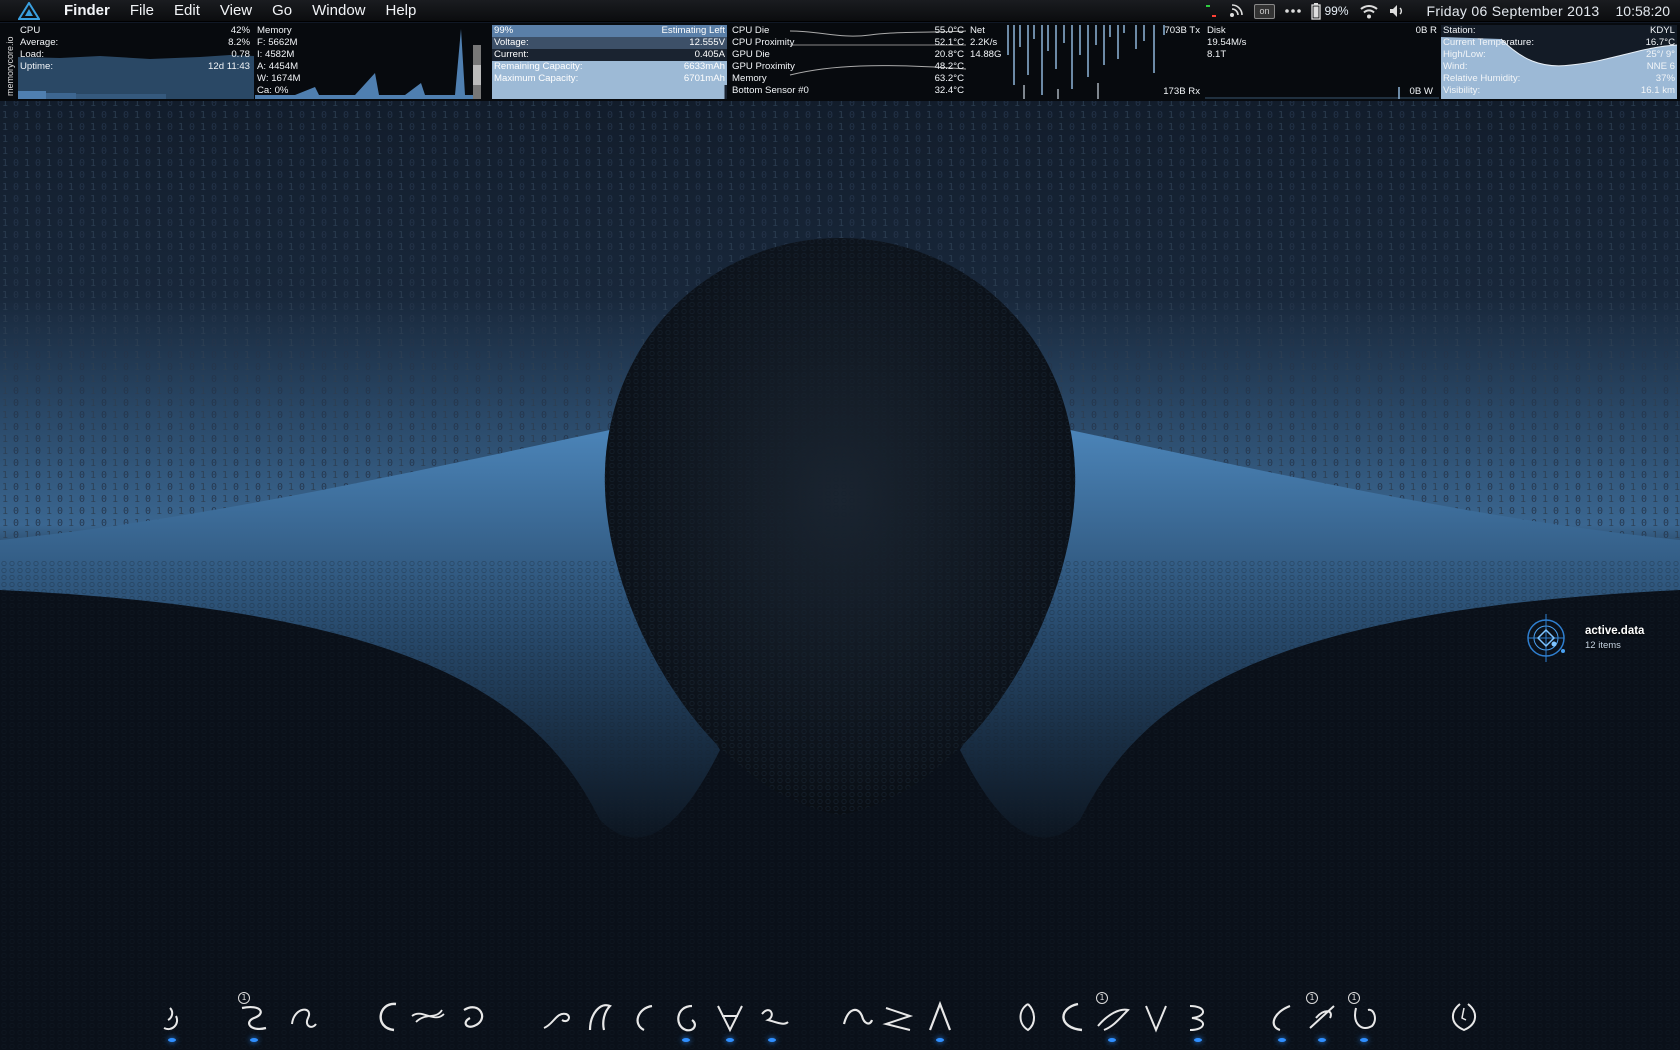 The width and height of the screenshot is (1680, 1050). What do you see at coordinates (135, 30) in the screenshot?
I see `cpu-row: CPU 42%` at bounding box center [135, 30].